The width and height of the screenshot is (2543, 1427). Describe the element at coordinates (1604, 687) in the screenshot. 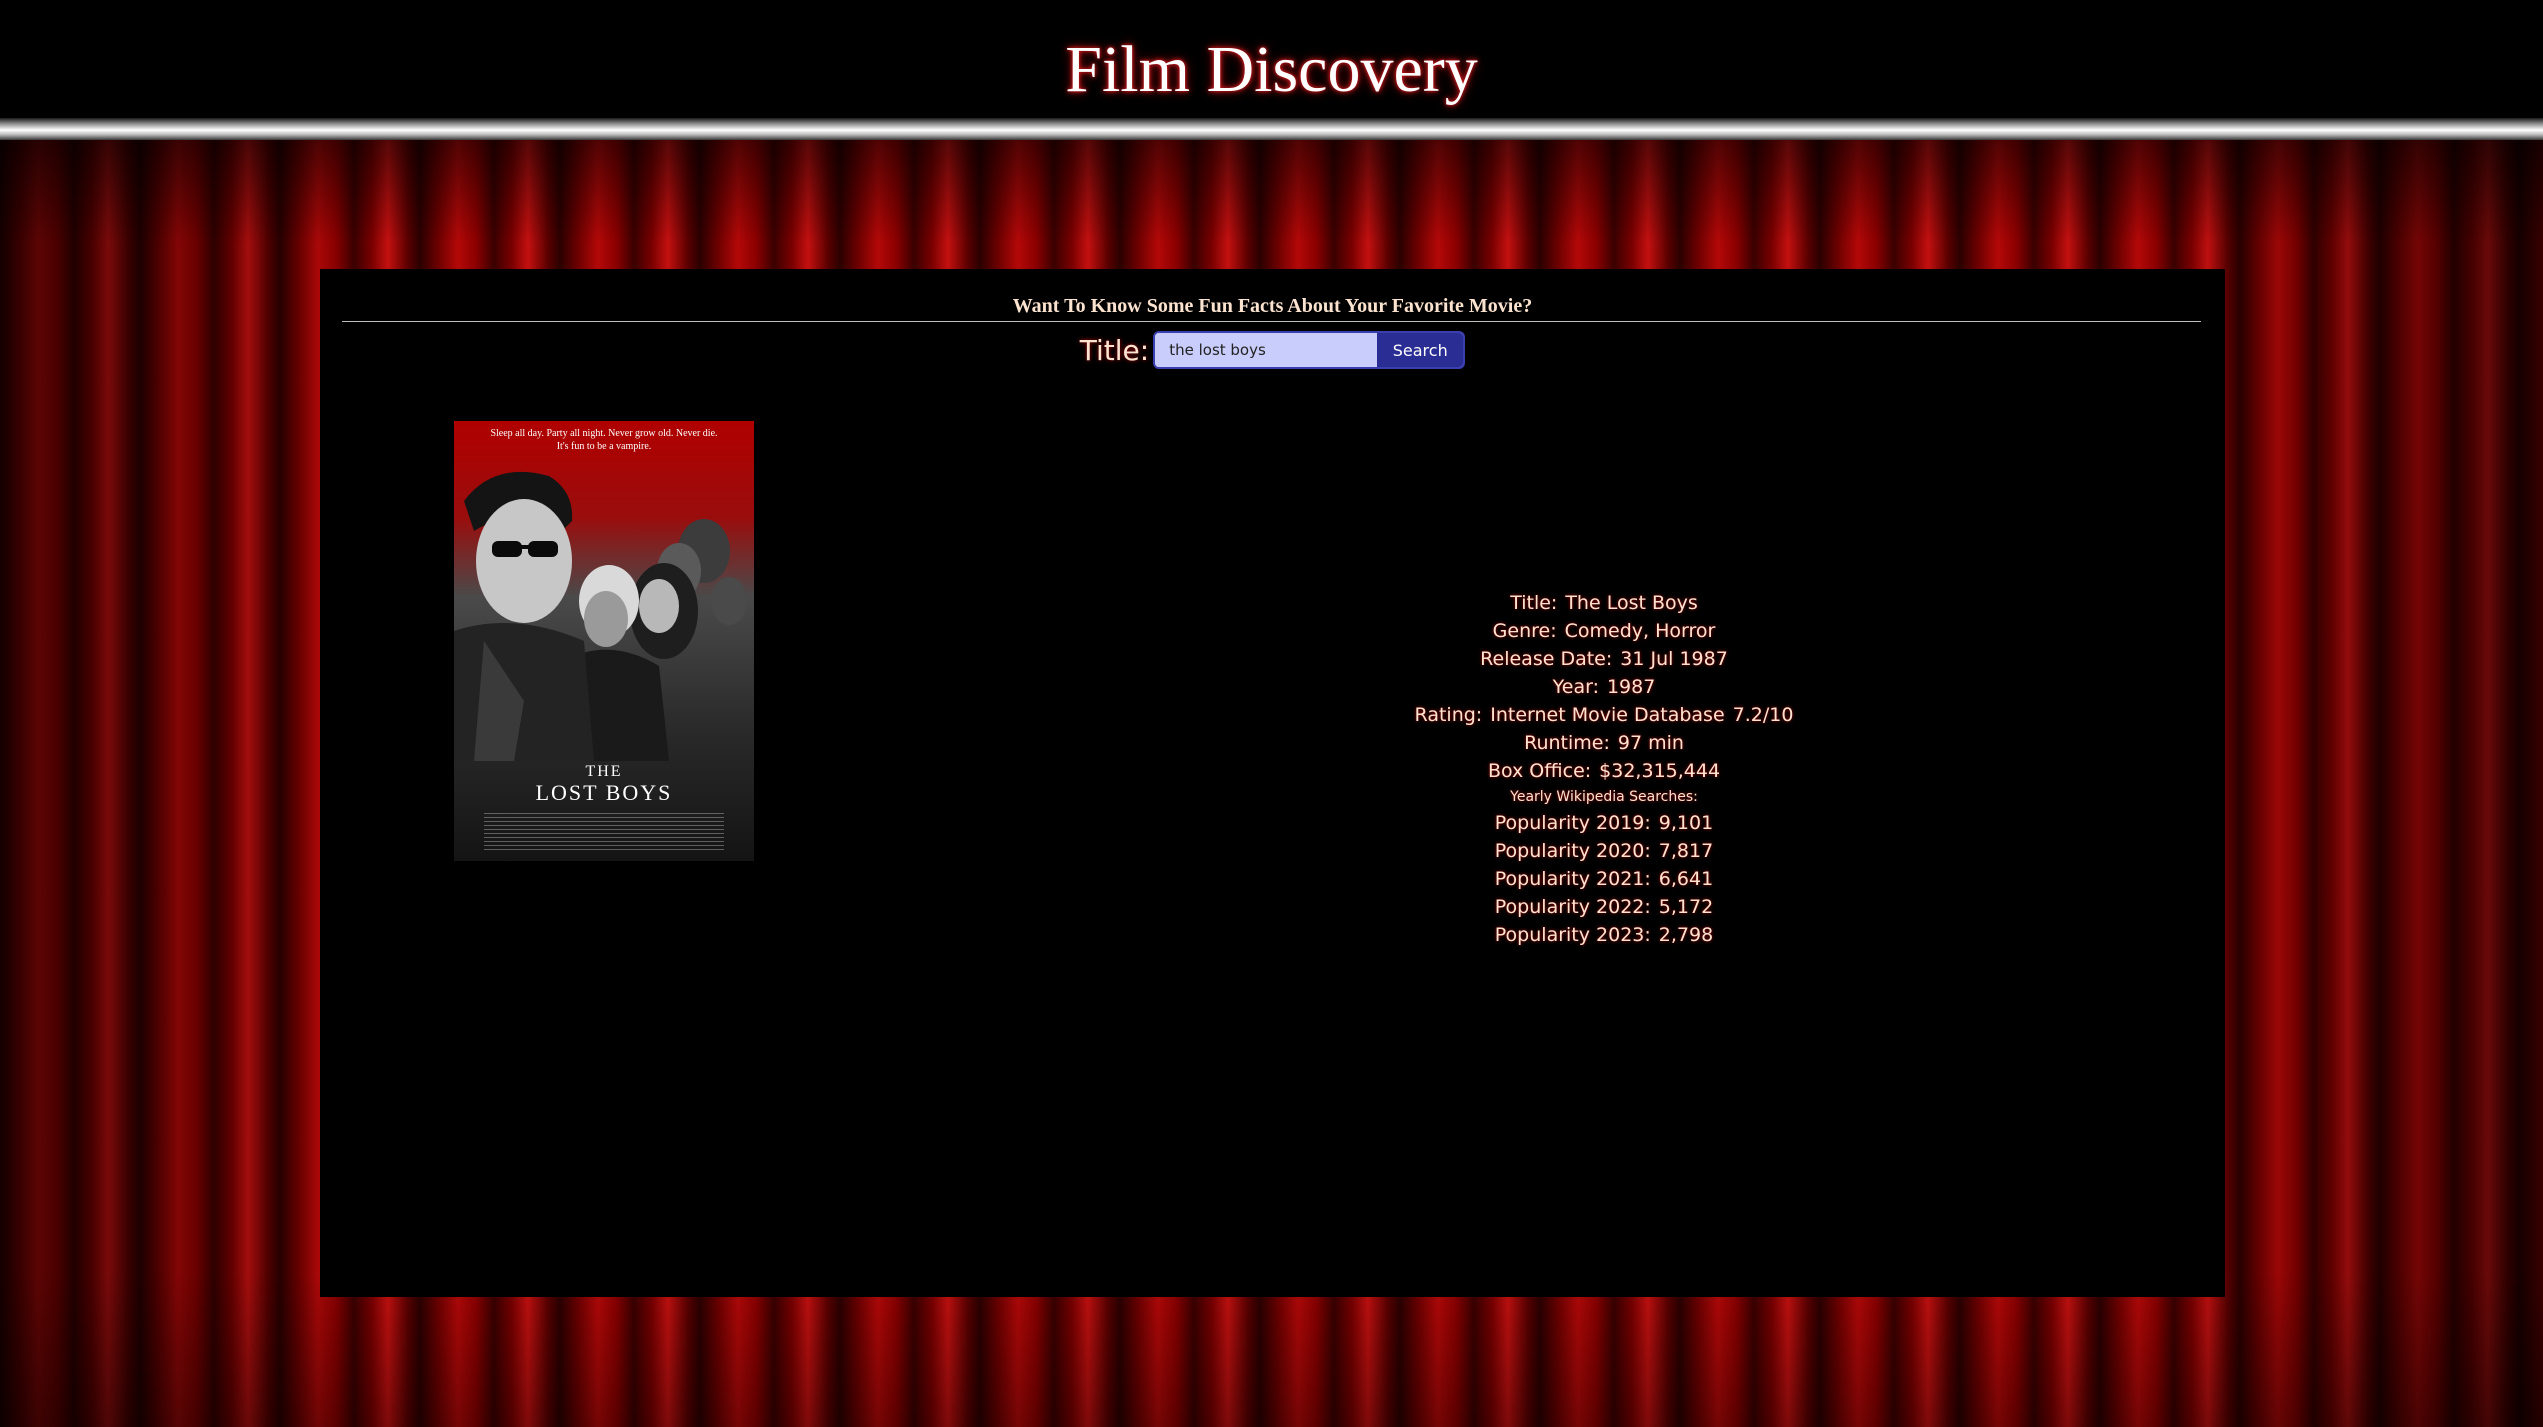

I see `info-year: Year: 1987` at that location.